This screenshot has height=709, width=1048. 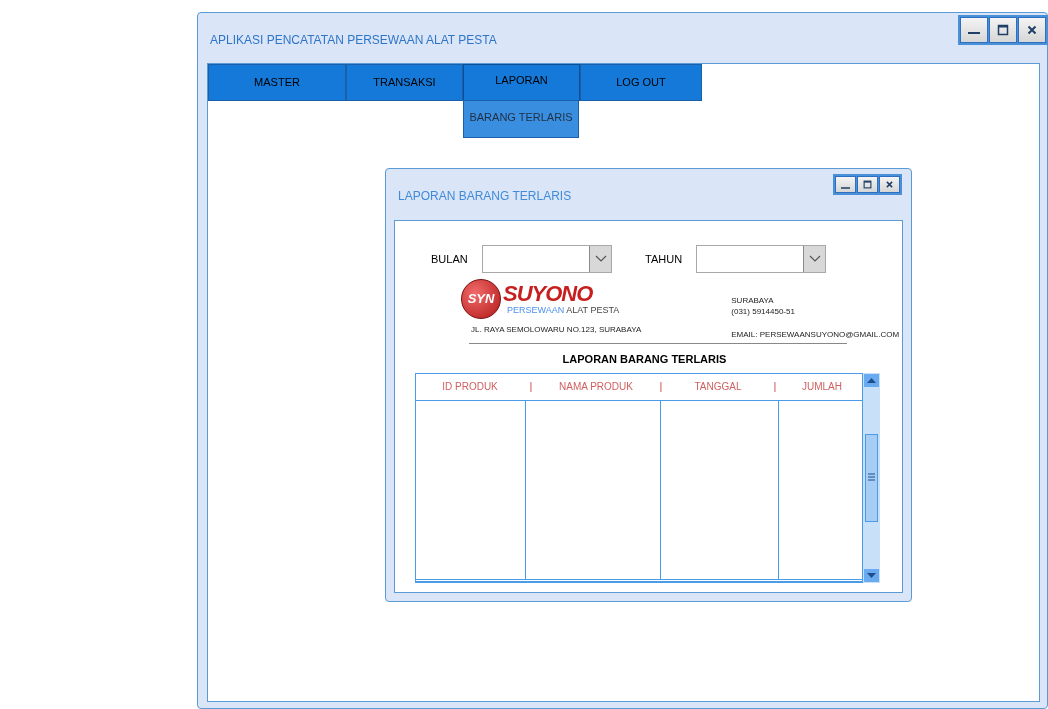 I want to click on column-header: JUMLAH, so click(x=822, y=387).